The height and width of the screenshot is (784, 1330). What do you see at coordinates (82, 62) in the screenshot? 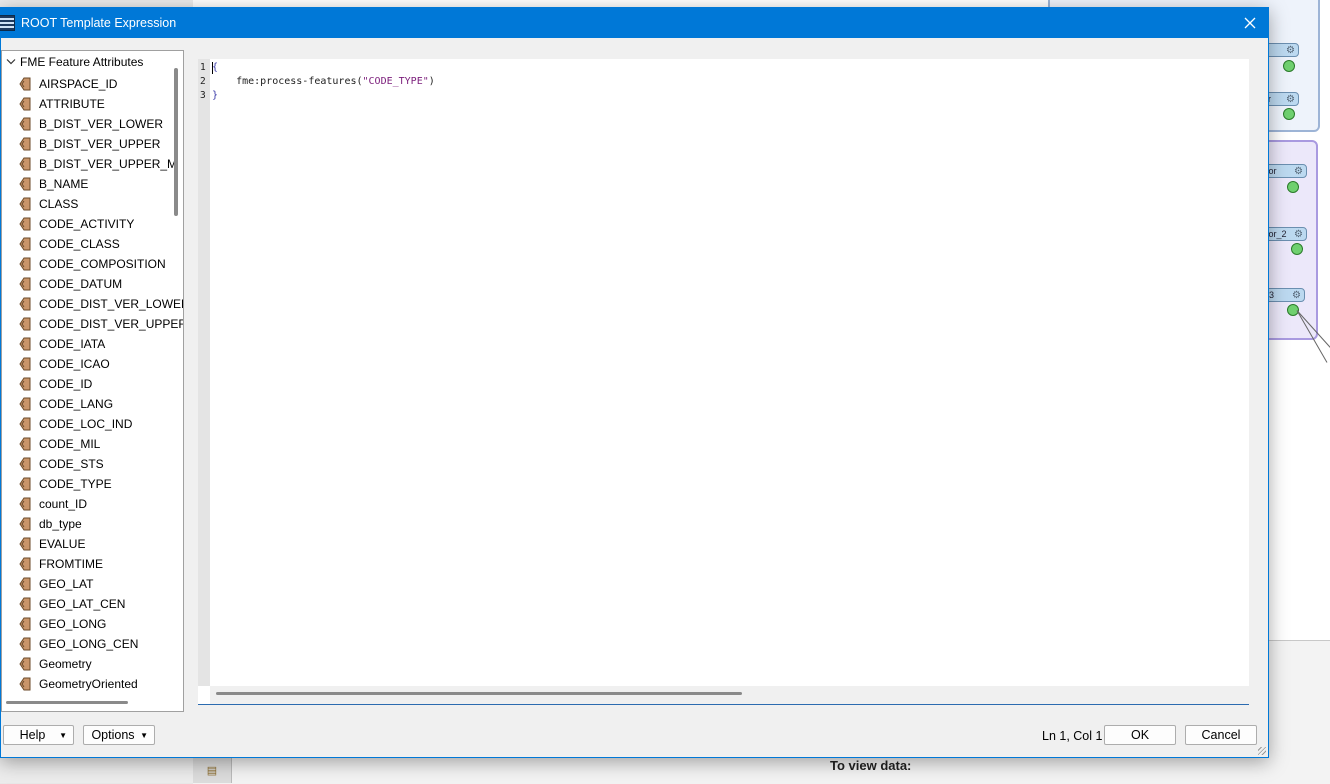
I see `tree-root-label: FME Feature Attributes` at bounding box center [82, 62].